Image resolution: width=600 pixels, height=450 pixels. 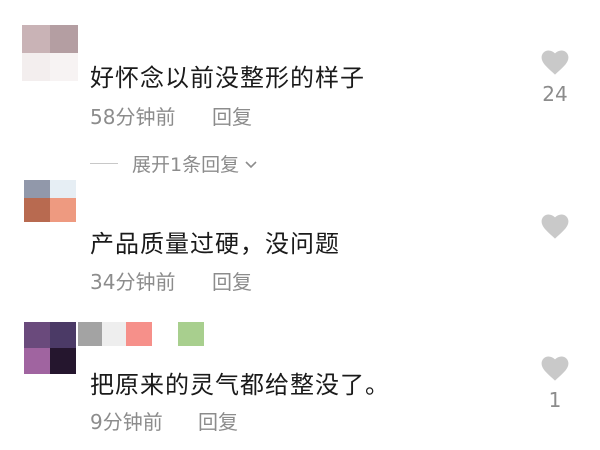 I want to click on comment-text: 把原来的灵气都给整没了。, so click(x=240, y=385).